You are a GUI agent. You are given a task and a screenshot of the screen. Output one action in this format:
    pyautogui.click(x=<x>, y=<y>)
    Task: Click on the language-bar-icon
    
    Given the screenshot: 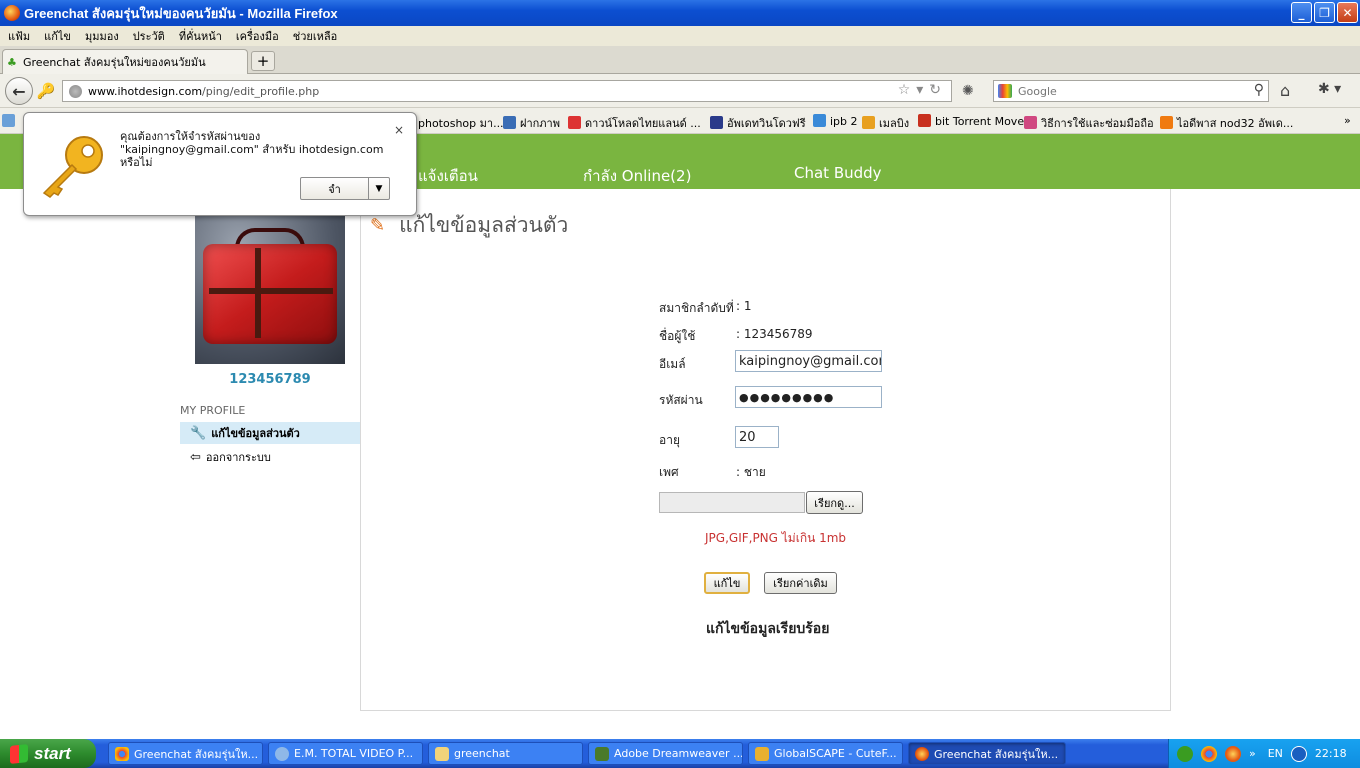 What is the action you would take?
    pyautogui.click(x=1298, y=753)
    